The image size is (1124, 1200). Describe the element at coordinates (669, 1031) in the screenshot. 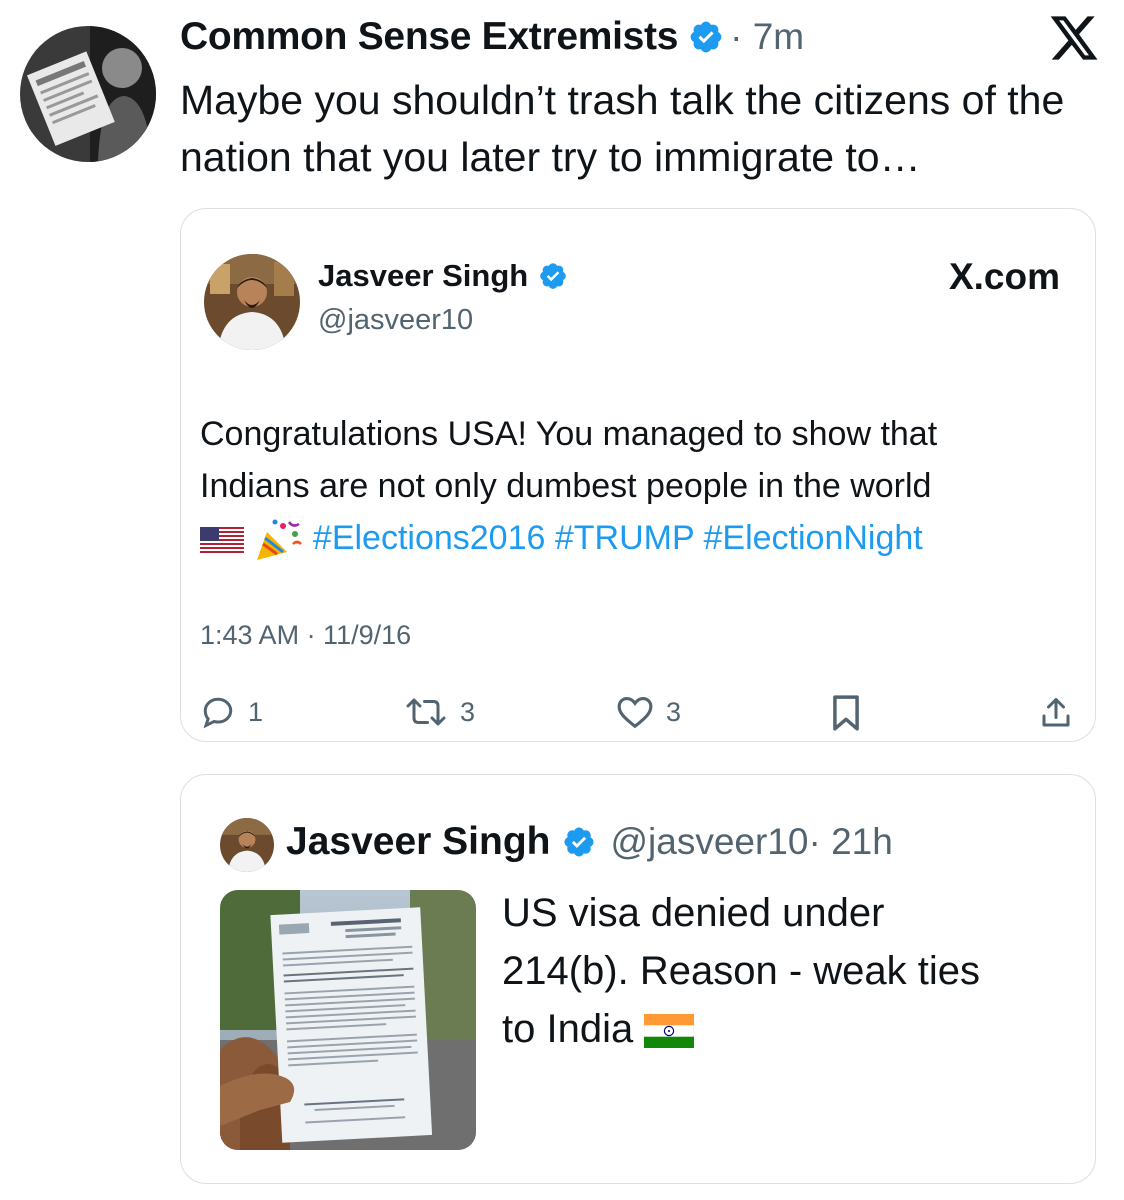

I see `india-flag-icon` at that location.